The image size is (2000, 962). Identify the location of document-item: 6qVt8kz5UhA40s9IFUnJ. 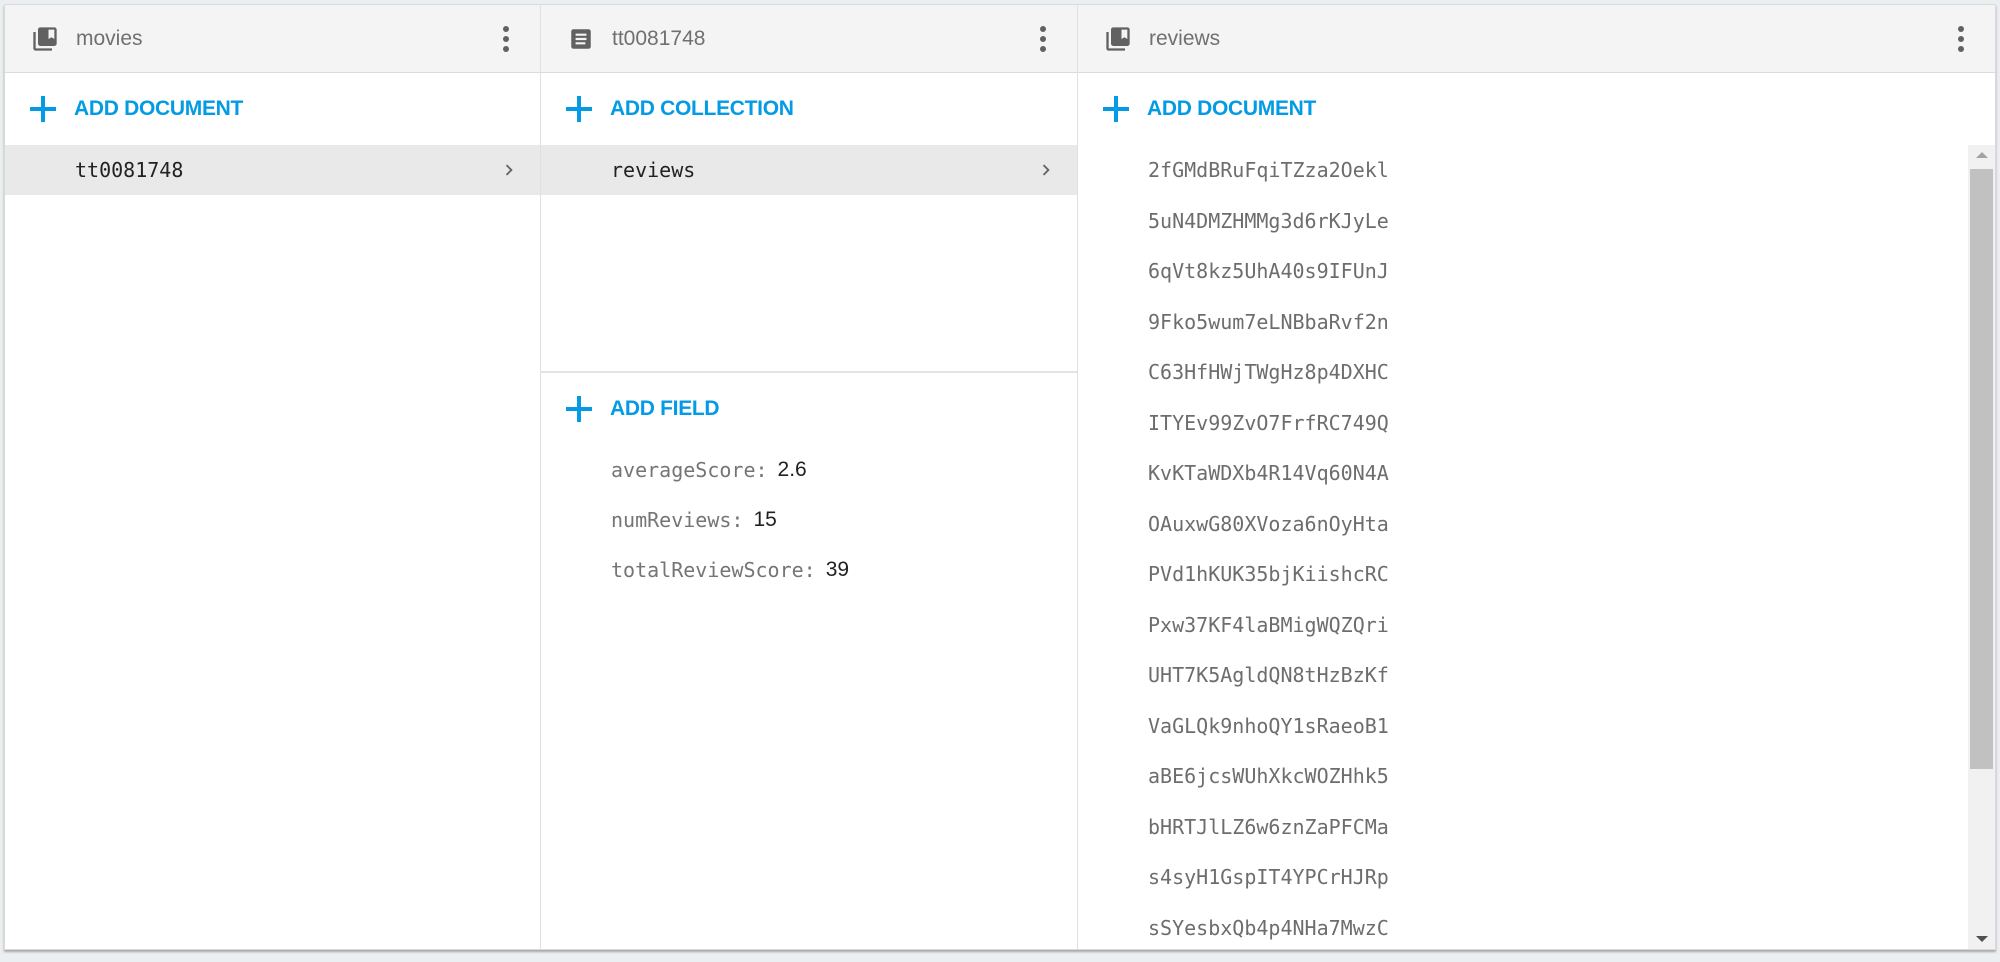
(1536, 271).